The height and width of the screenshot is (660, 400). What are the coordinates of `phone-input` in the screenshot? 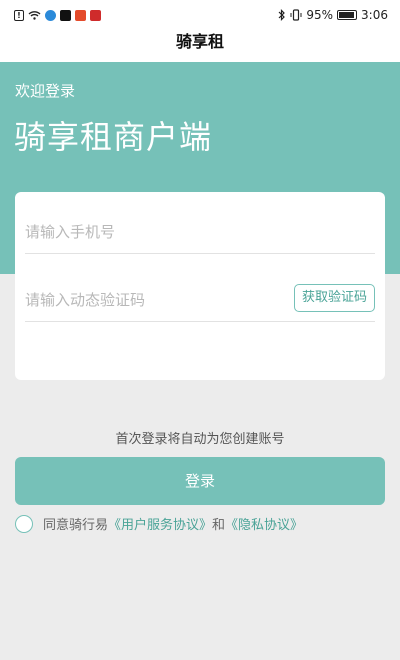 It's located at (145, 232).